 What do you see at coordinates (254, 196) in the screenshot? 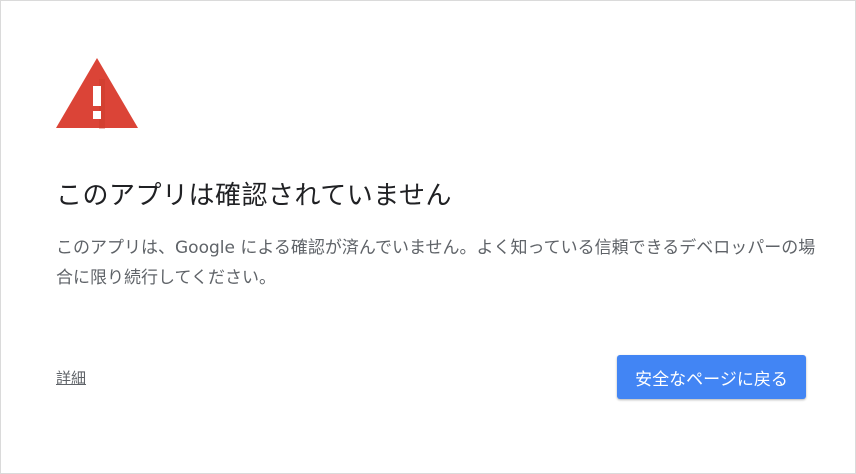
I see `page-title: このアプリは確認されていません` at bounding box center [254, 196].